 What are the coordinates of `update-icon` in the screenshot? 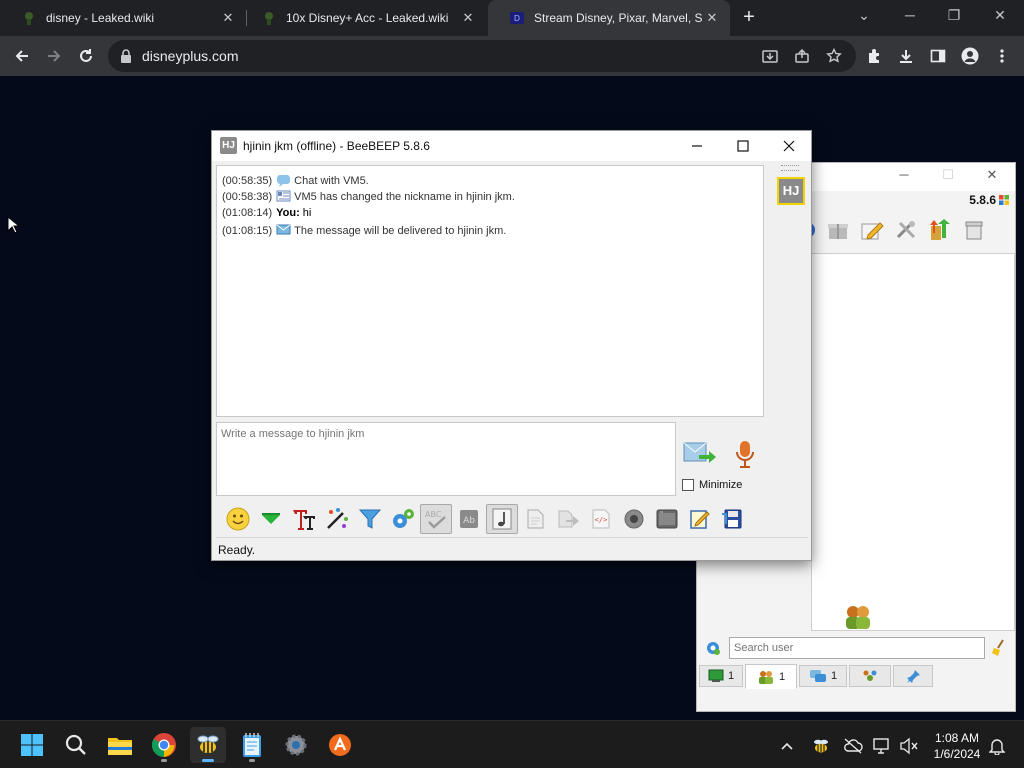 It's located at (940, 230).